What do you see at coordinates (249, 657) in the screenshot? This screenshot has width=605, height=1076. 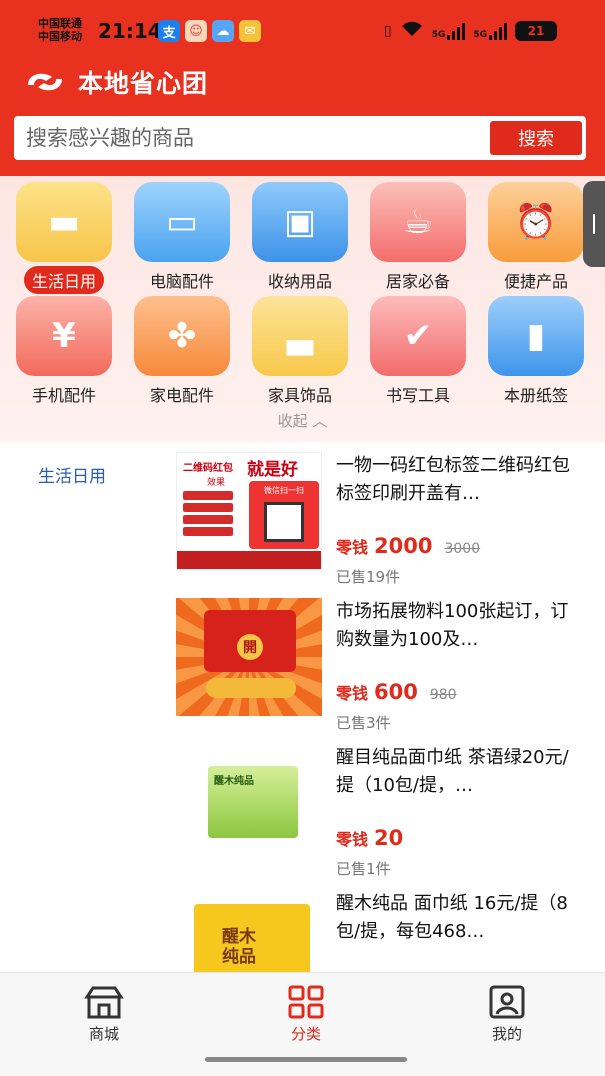 I see `product-image: 開` at bounding box center [249, 657].